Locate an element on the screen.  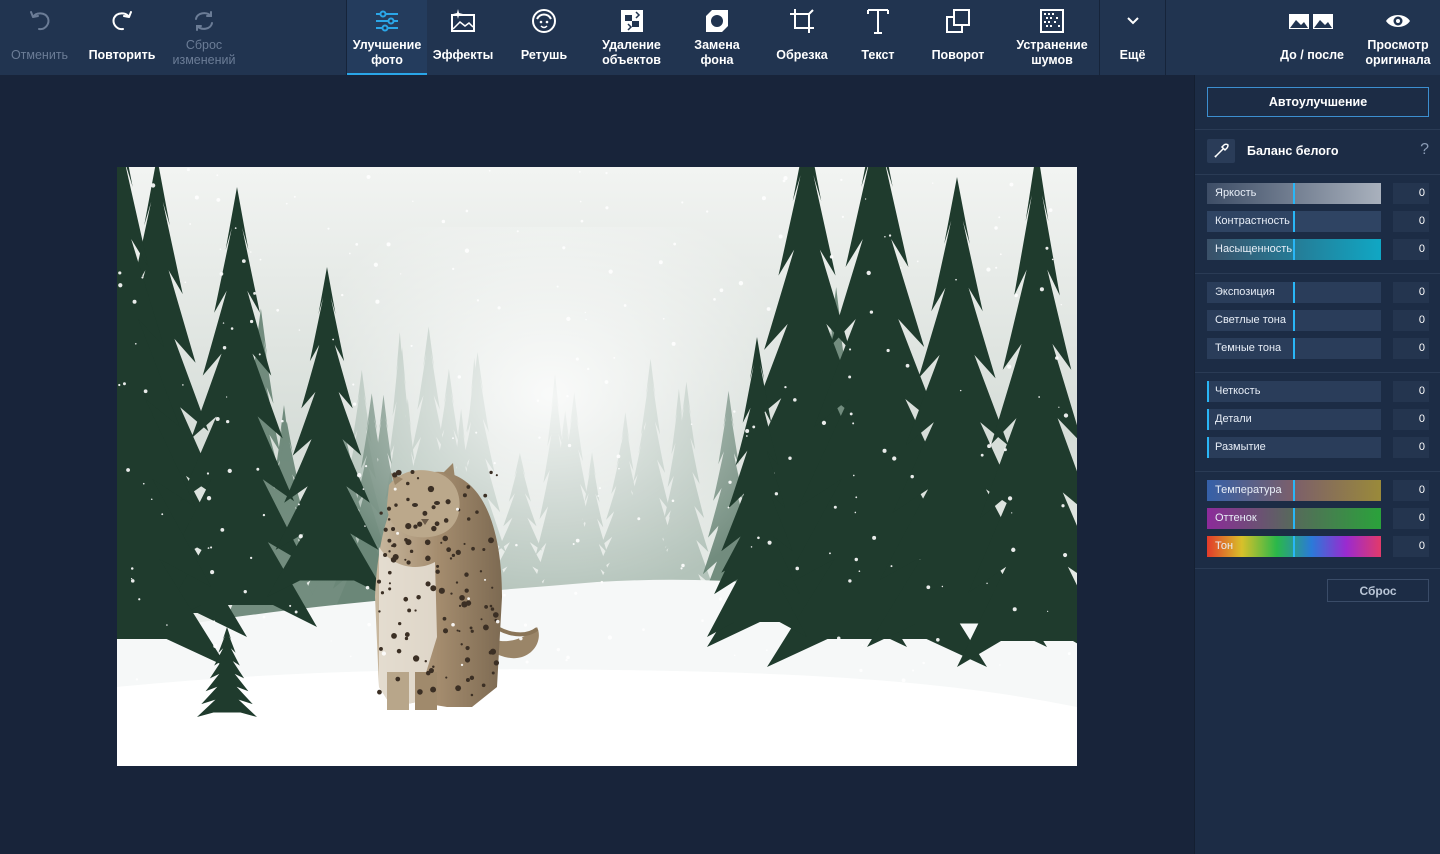
slider-3-0: Температура is located at coordinates (1294, 490).